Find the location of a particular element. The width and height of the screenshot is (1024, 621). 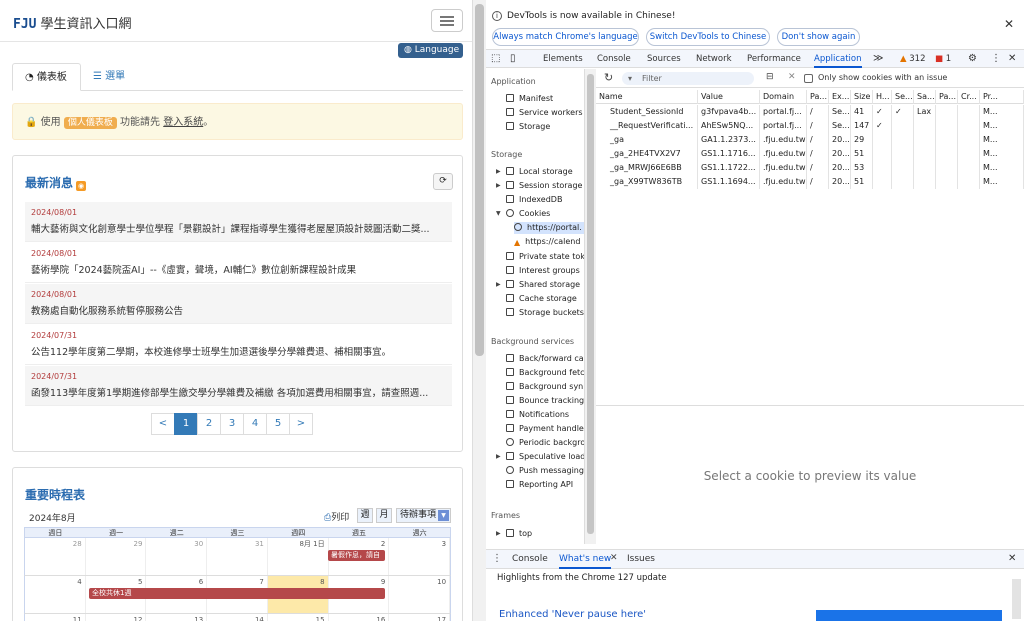

whats-new-link: Enhanced 'Never pause here' is located at coordinates (572, 614).